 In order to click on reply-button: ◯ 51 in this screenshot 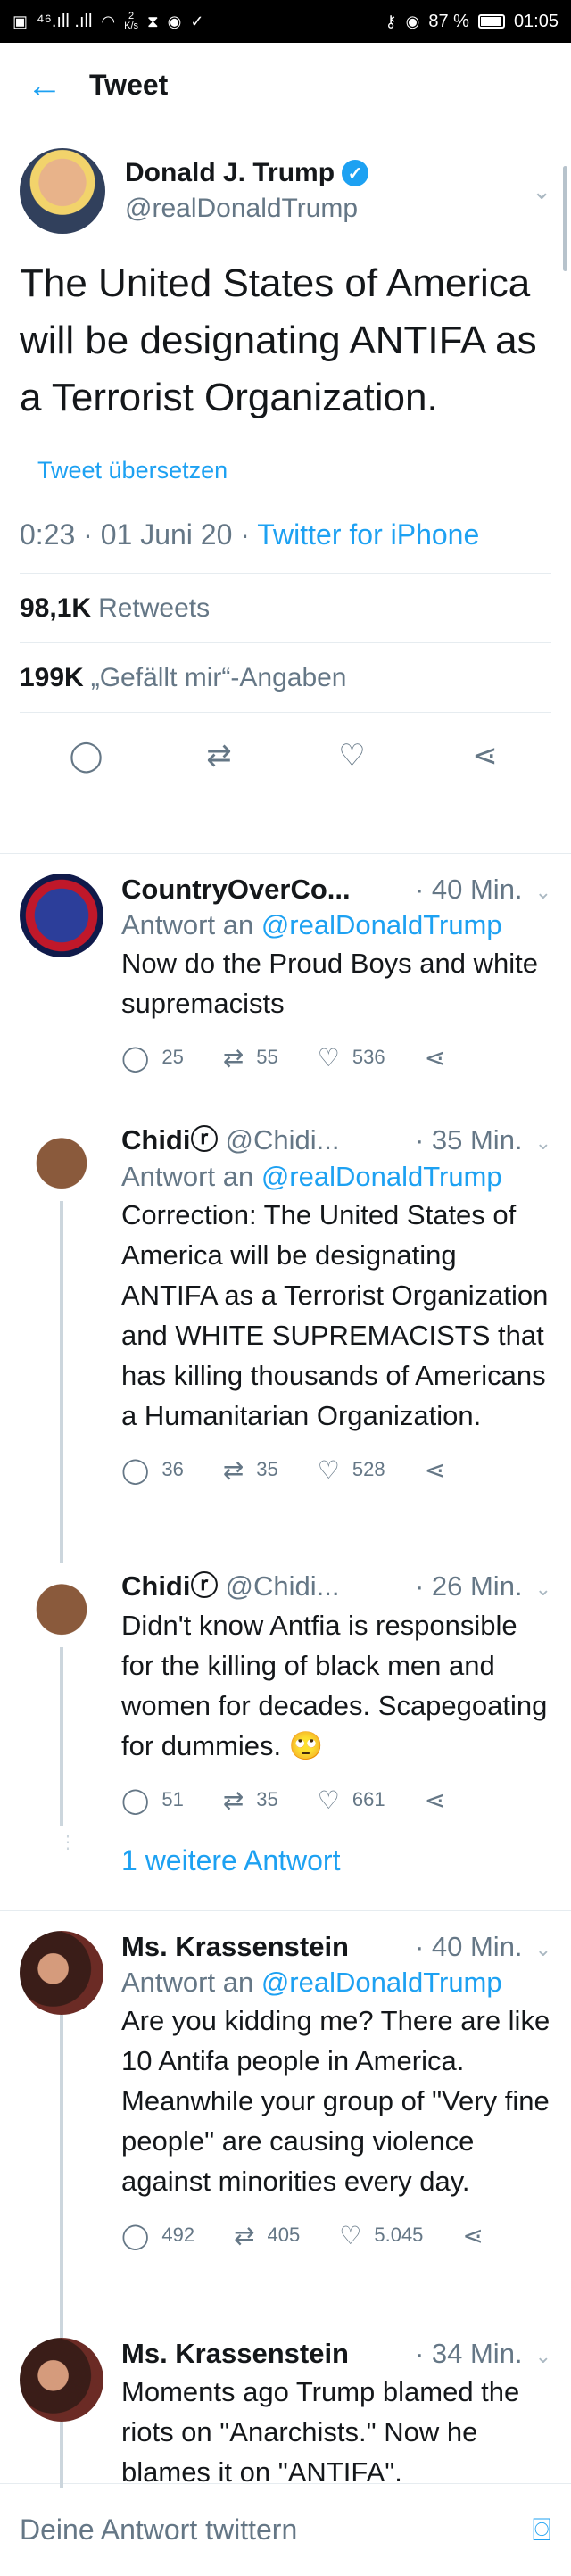, I will do `click(152, 1800)`.